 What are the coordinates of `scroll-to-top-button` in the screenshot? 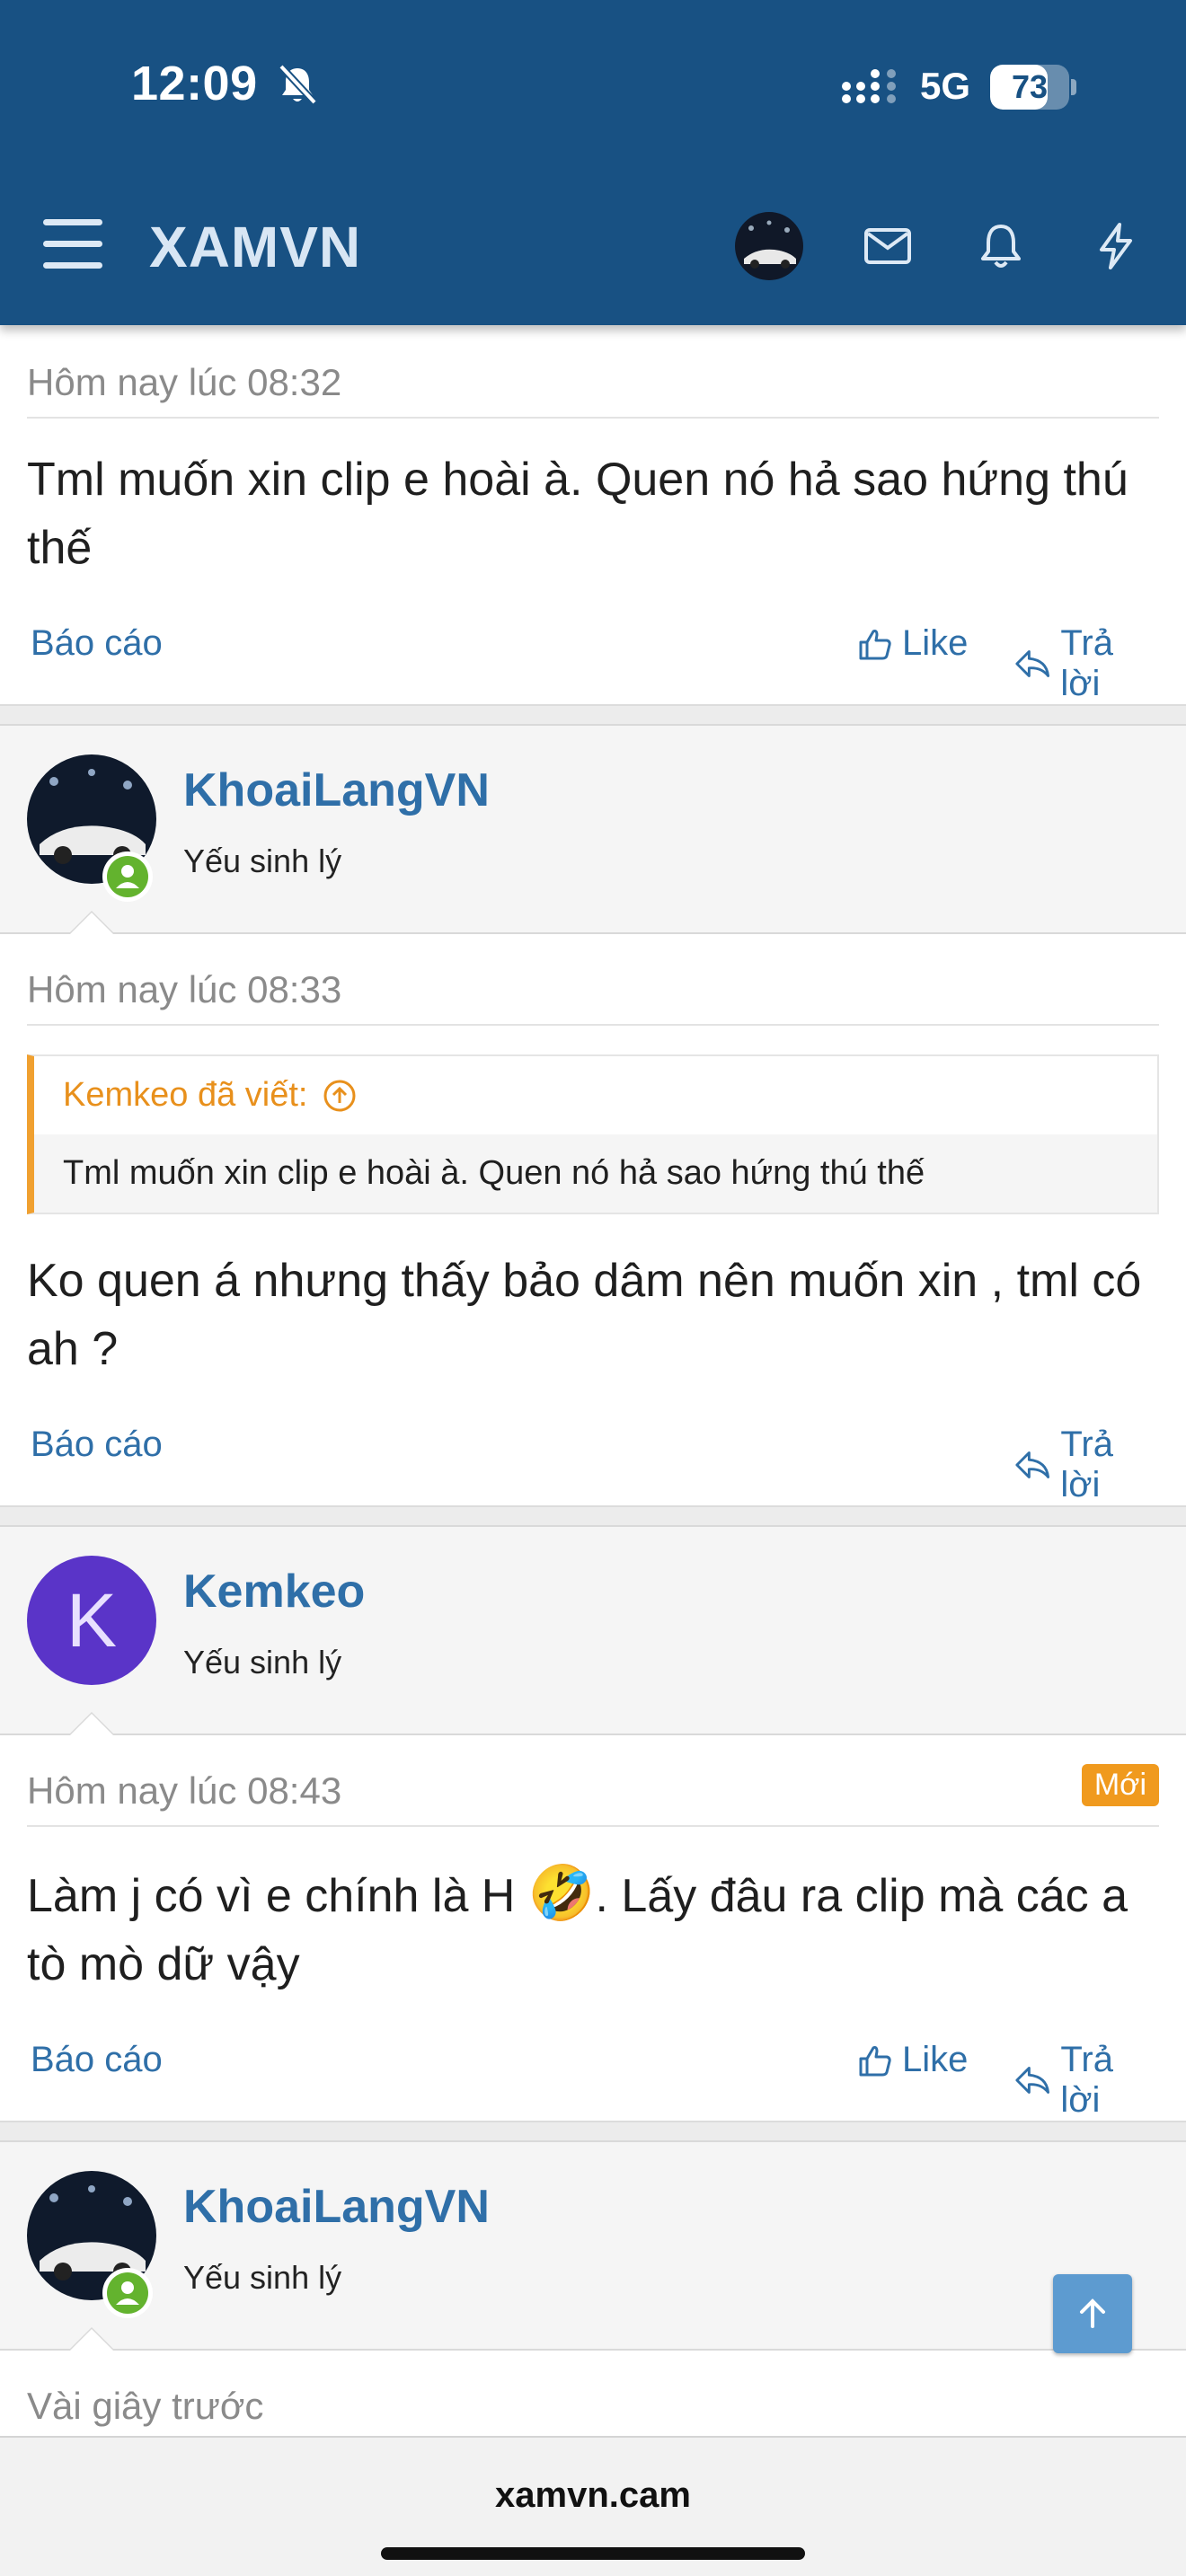 It's located at (1092, 2313).